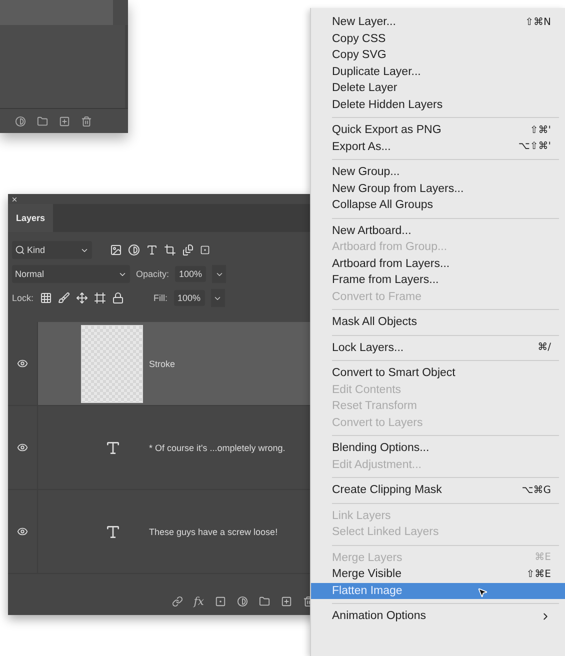  What do you see at coordinates (205, 250) in the screenshot?
I see `toggle-icon` at bounding box center [205, 250].